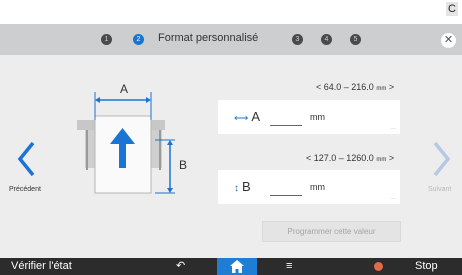 This screenshot has width=462, height=275. Describe the element at coordinates (106, 39) in the screenshot. I see `step-1-indicator: 1` at that location.